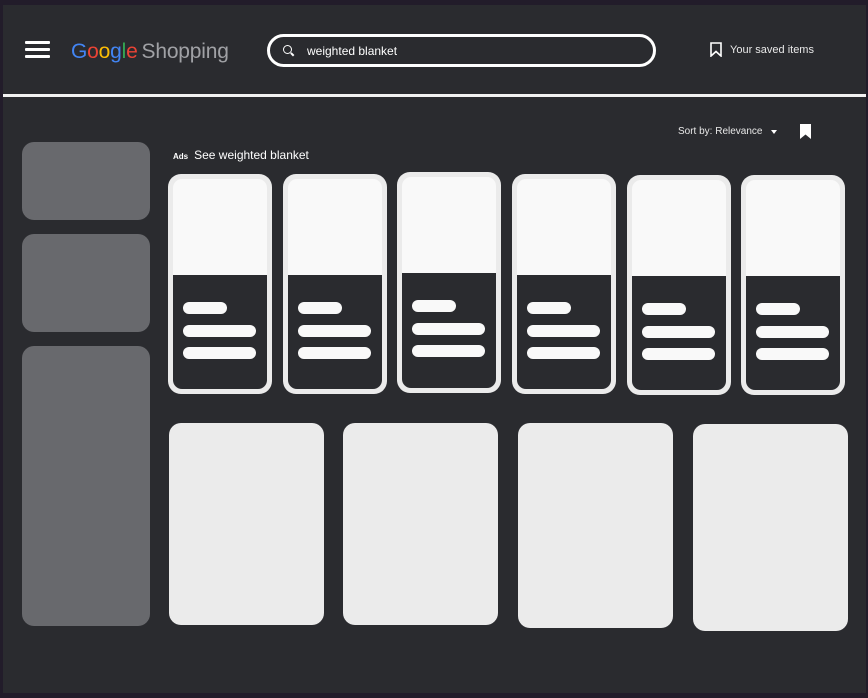 The height and width of the screenshot is (698, 868). Describe the element at coordinates (251, 155) in the screenshot. I see `ads-title: See weighted blanket` at that location.